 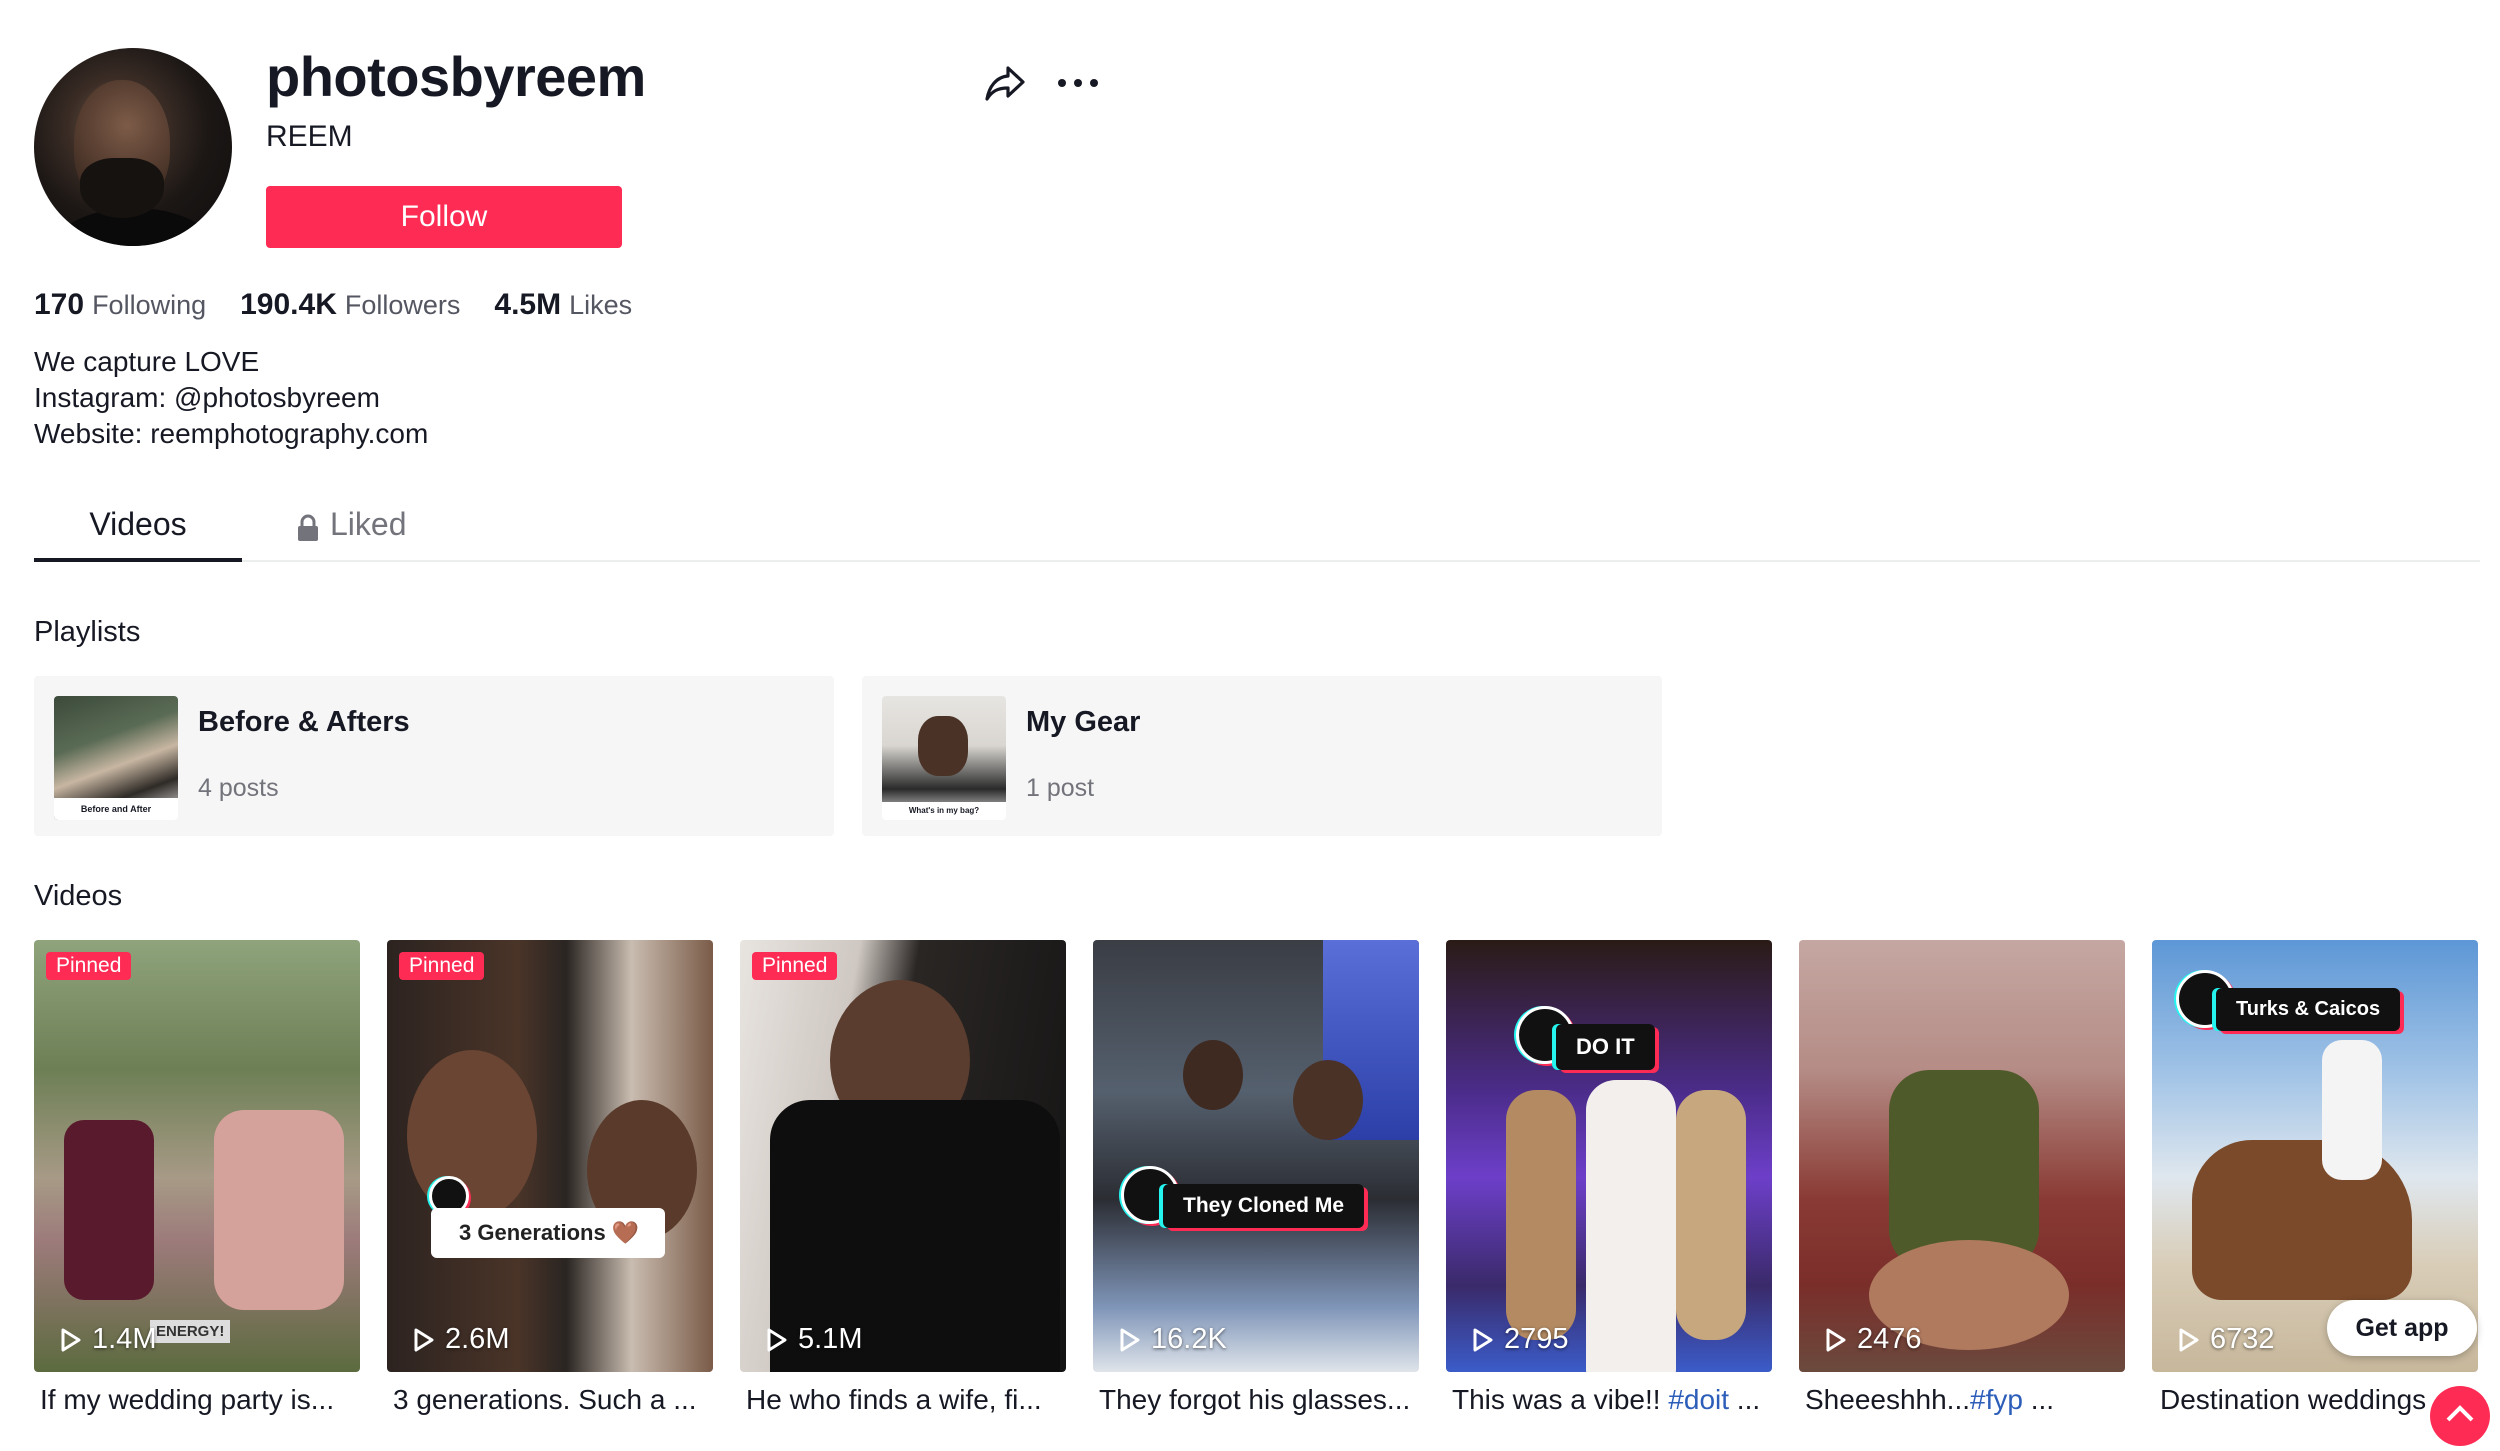 I want to click on video-caption: Destination weddings, so click(x=2315, y=1400).